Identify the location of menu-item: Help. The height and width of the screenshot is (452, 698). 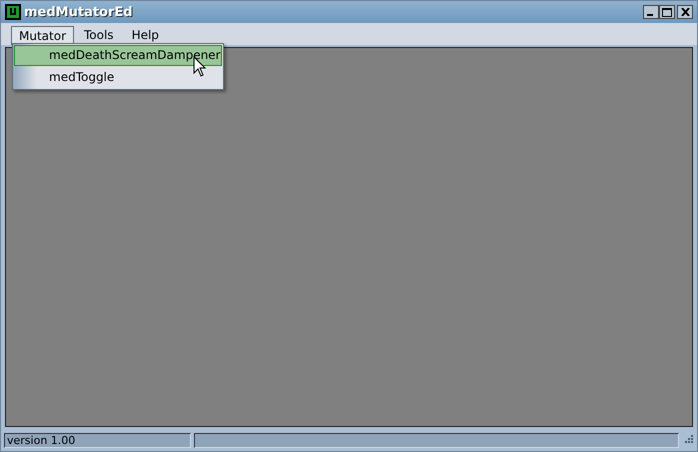
(145, 35).